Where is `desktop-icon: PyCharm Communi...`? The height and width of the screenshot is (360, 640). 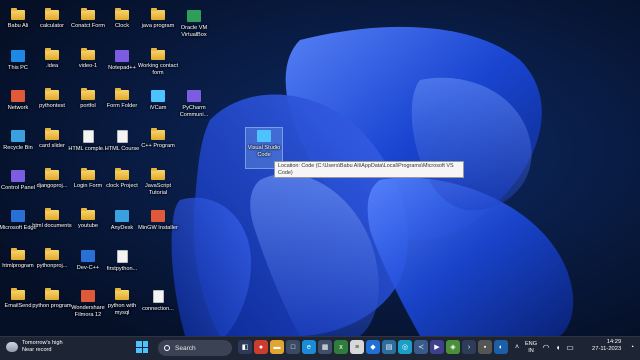
desktop-icon: PyCharm Communi... is located at coordinates (194, 108).